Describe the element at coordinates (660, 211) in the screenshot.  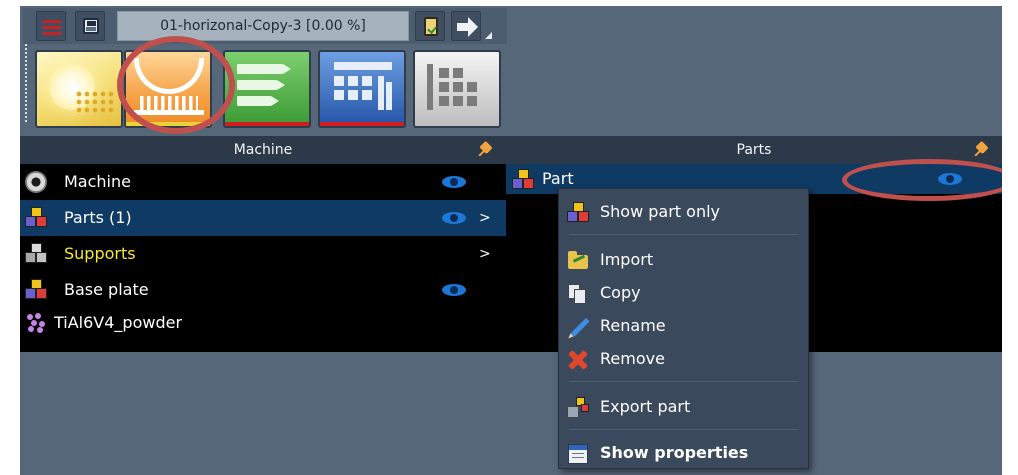
I see `menu-item-label: Show part only` at that location.